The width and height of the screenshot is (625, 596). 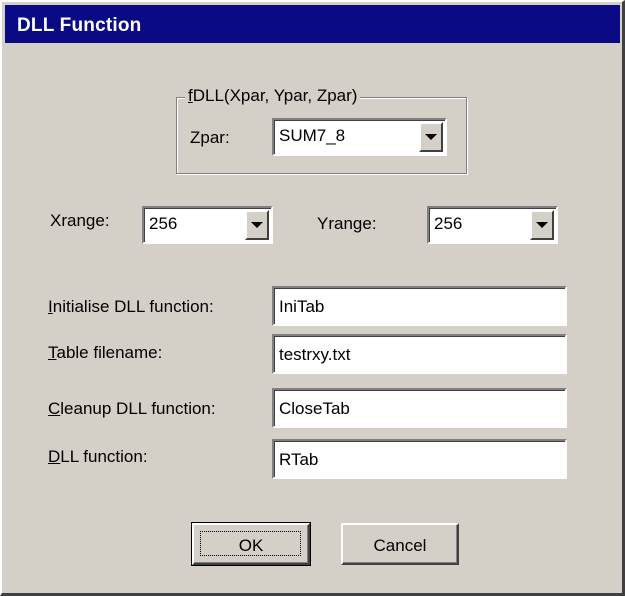 What do you see at coordinates (52, 352) in the screenshot?
I see `table-filename-label-mnemonic: T` at bounding box center [52, 352].